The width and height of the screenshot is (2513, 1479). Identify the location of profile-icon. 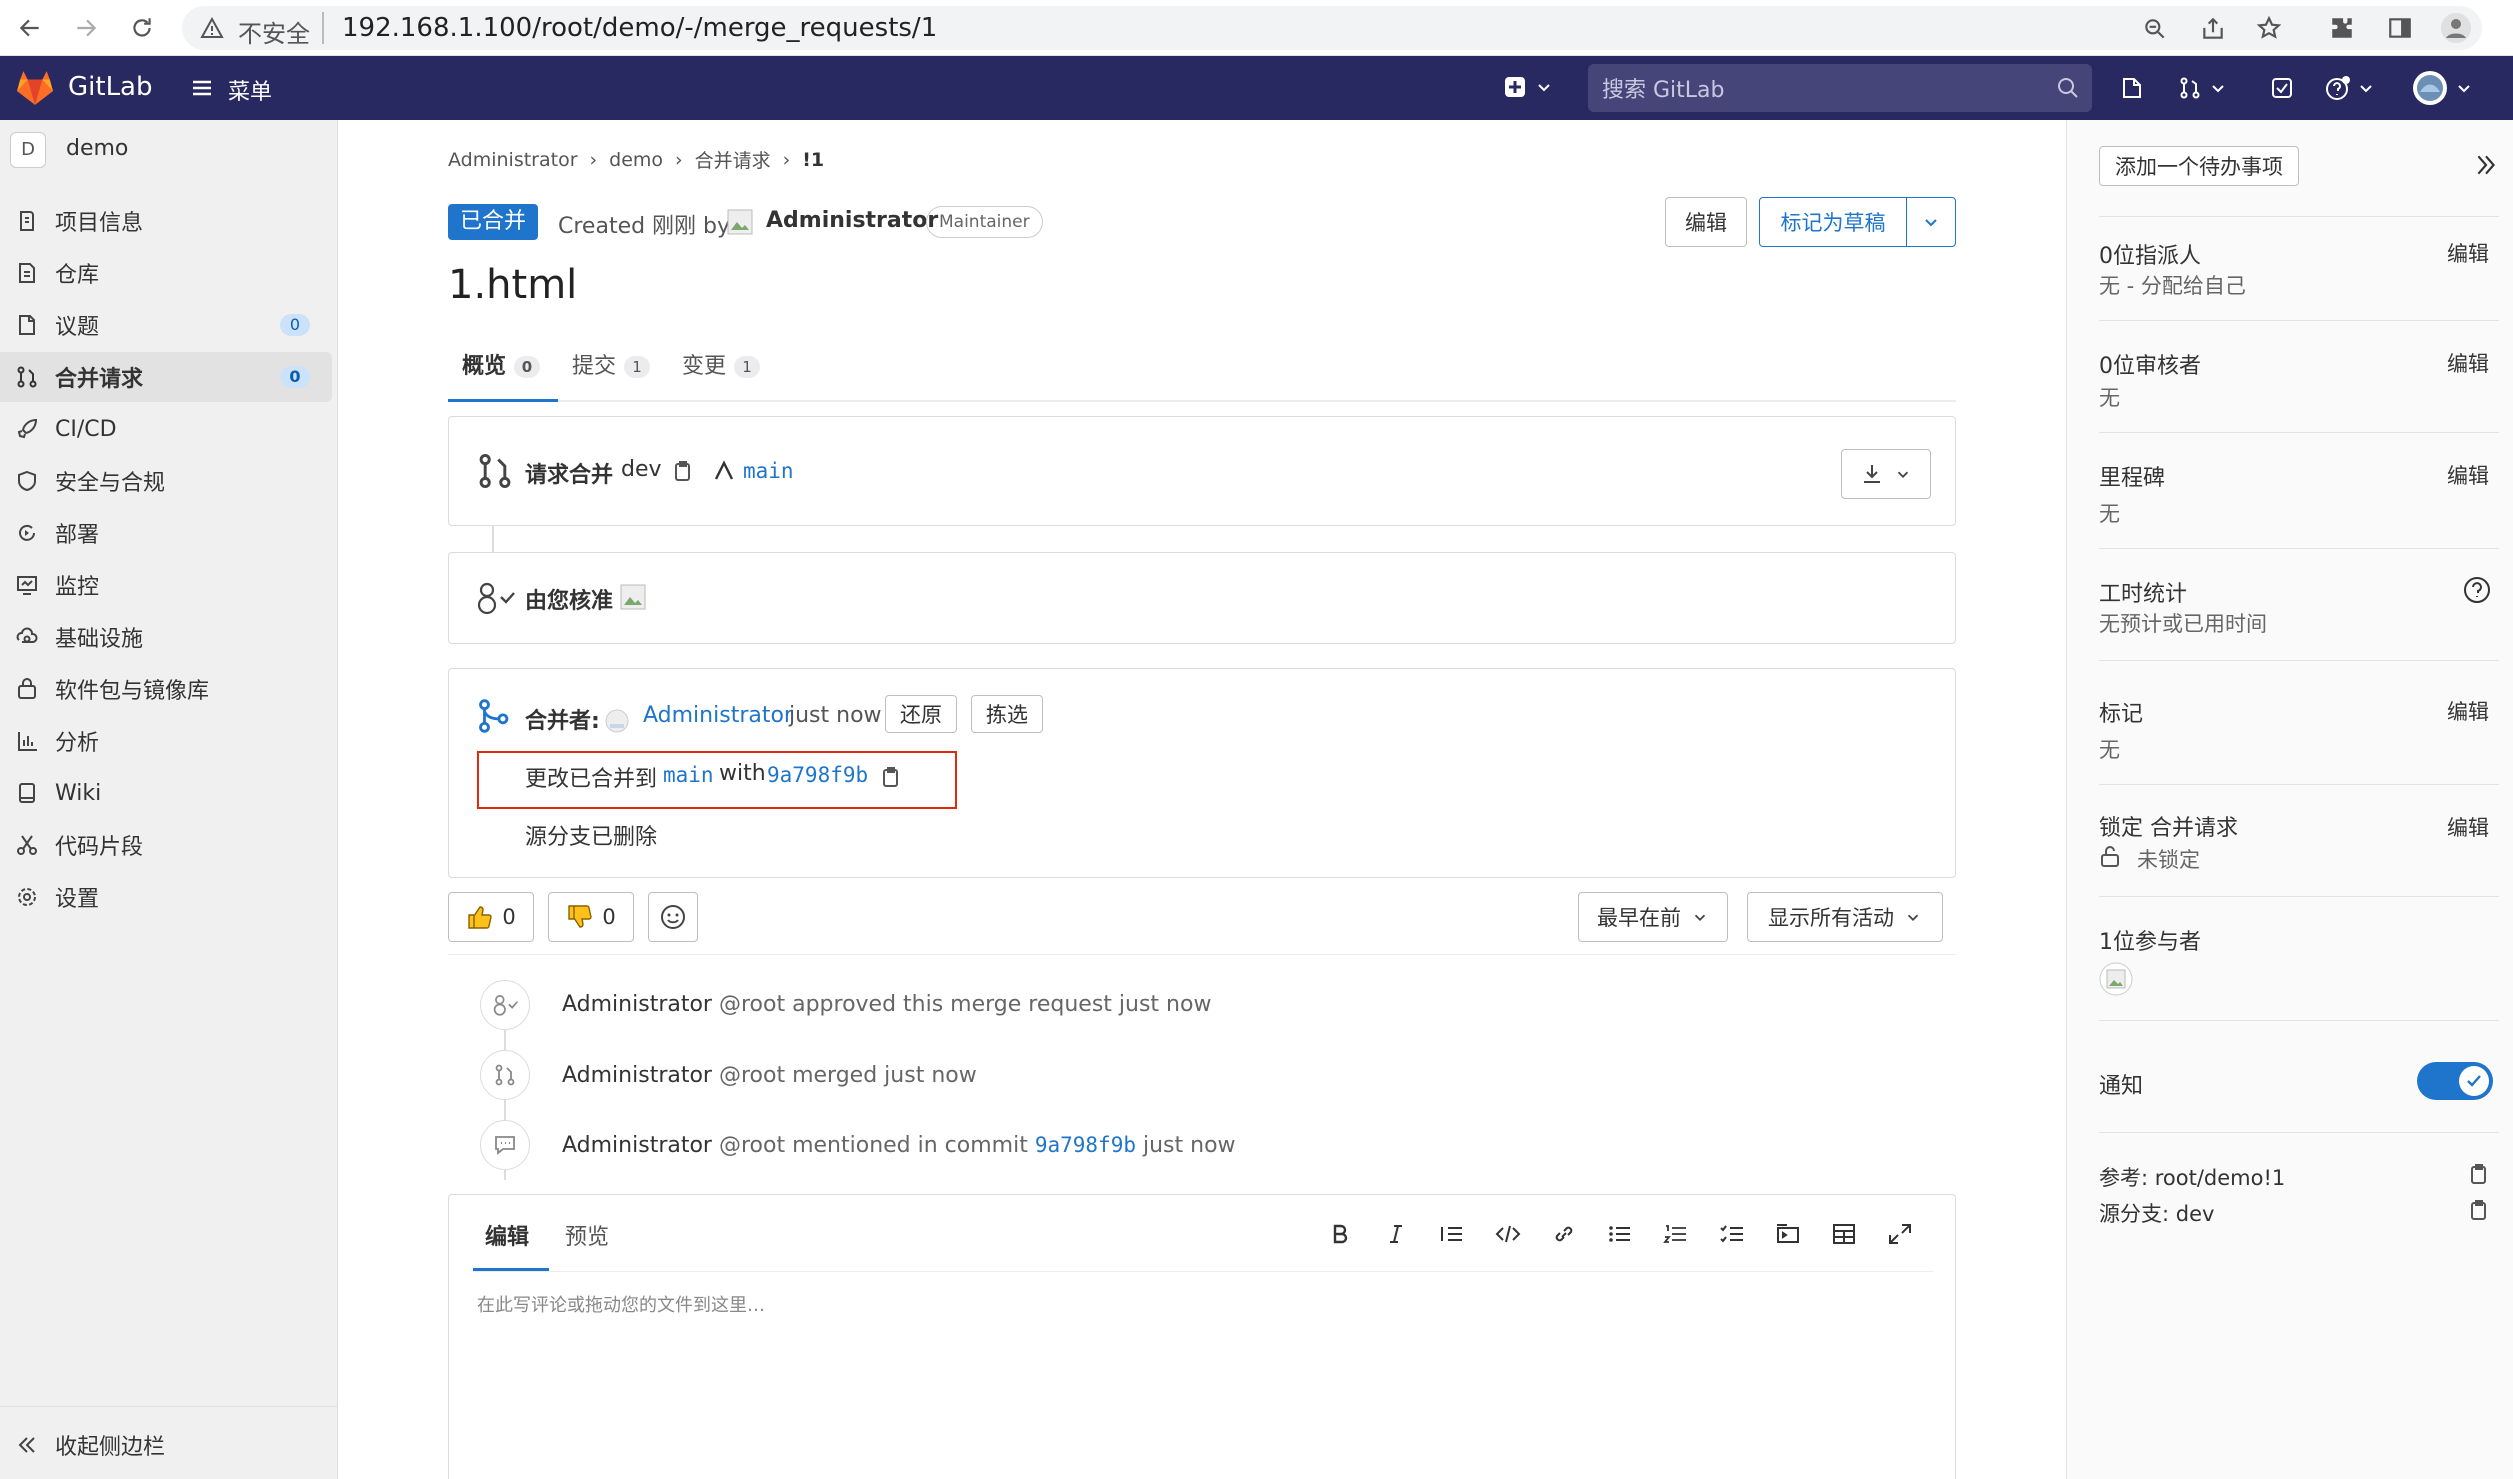
(2456, 28).